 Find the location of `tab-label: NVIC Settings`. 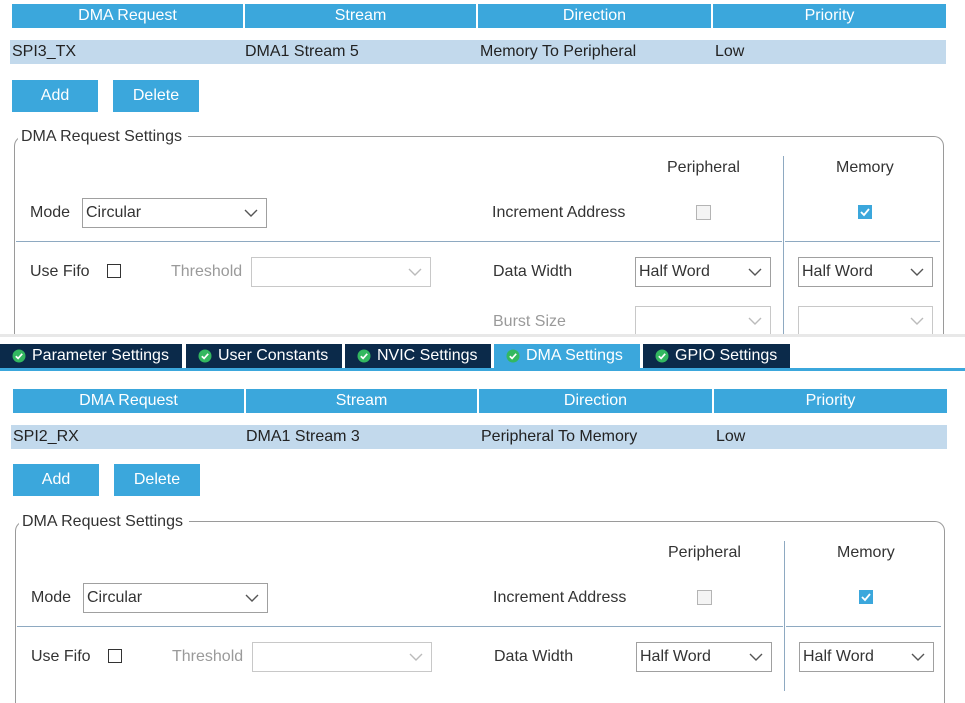

tab-label: NVIC Settings is located at coordinates (427, 355).